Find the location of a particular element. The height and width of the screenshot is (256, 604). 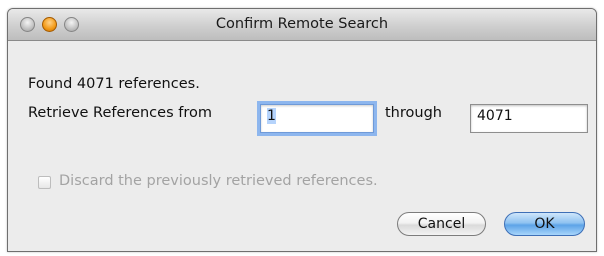

window-title: Confirm Remote Search is located at coordinates (302, 24).